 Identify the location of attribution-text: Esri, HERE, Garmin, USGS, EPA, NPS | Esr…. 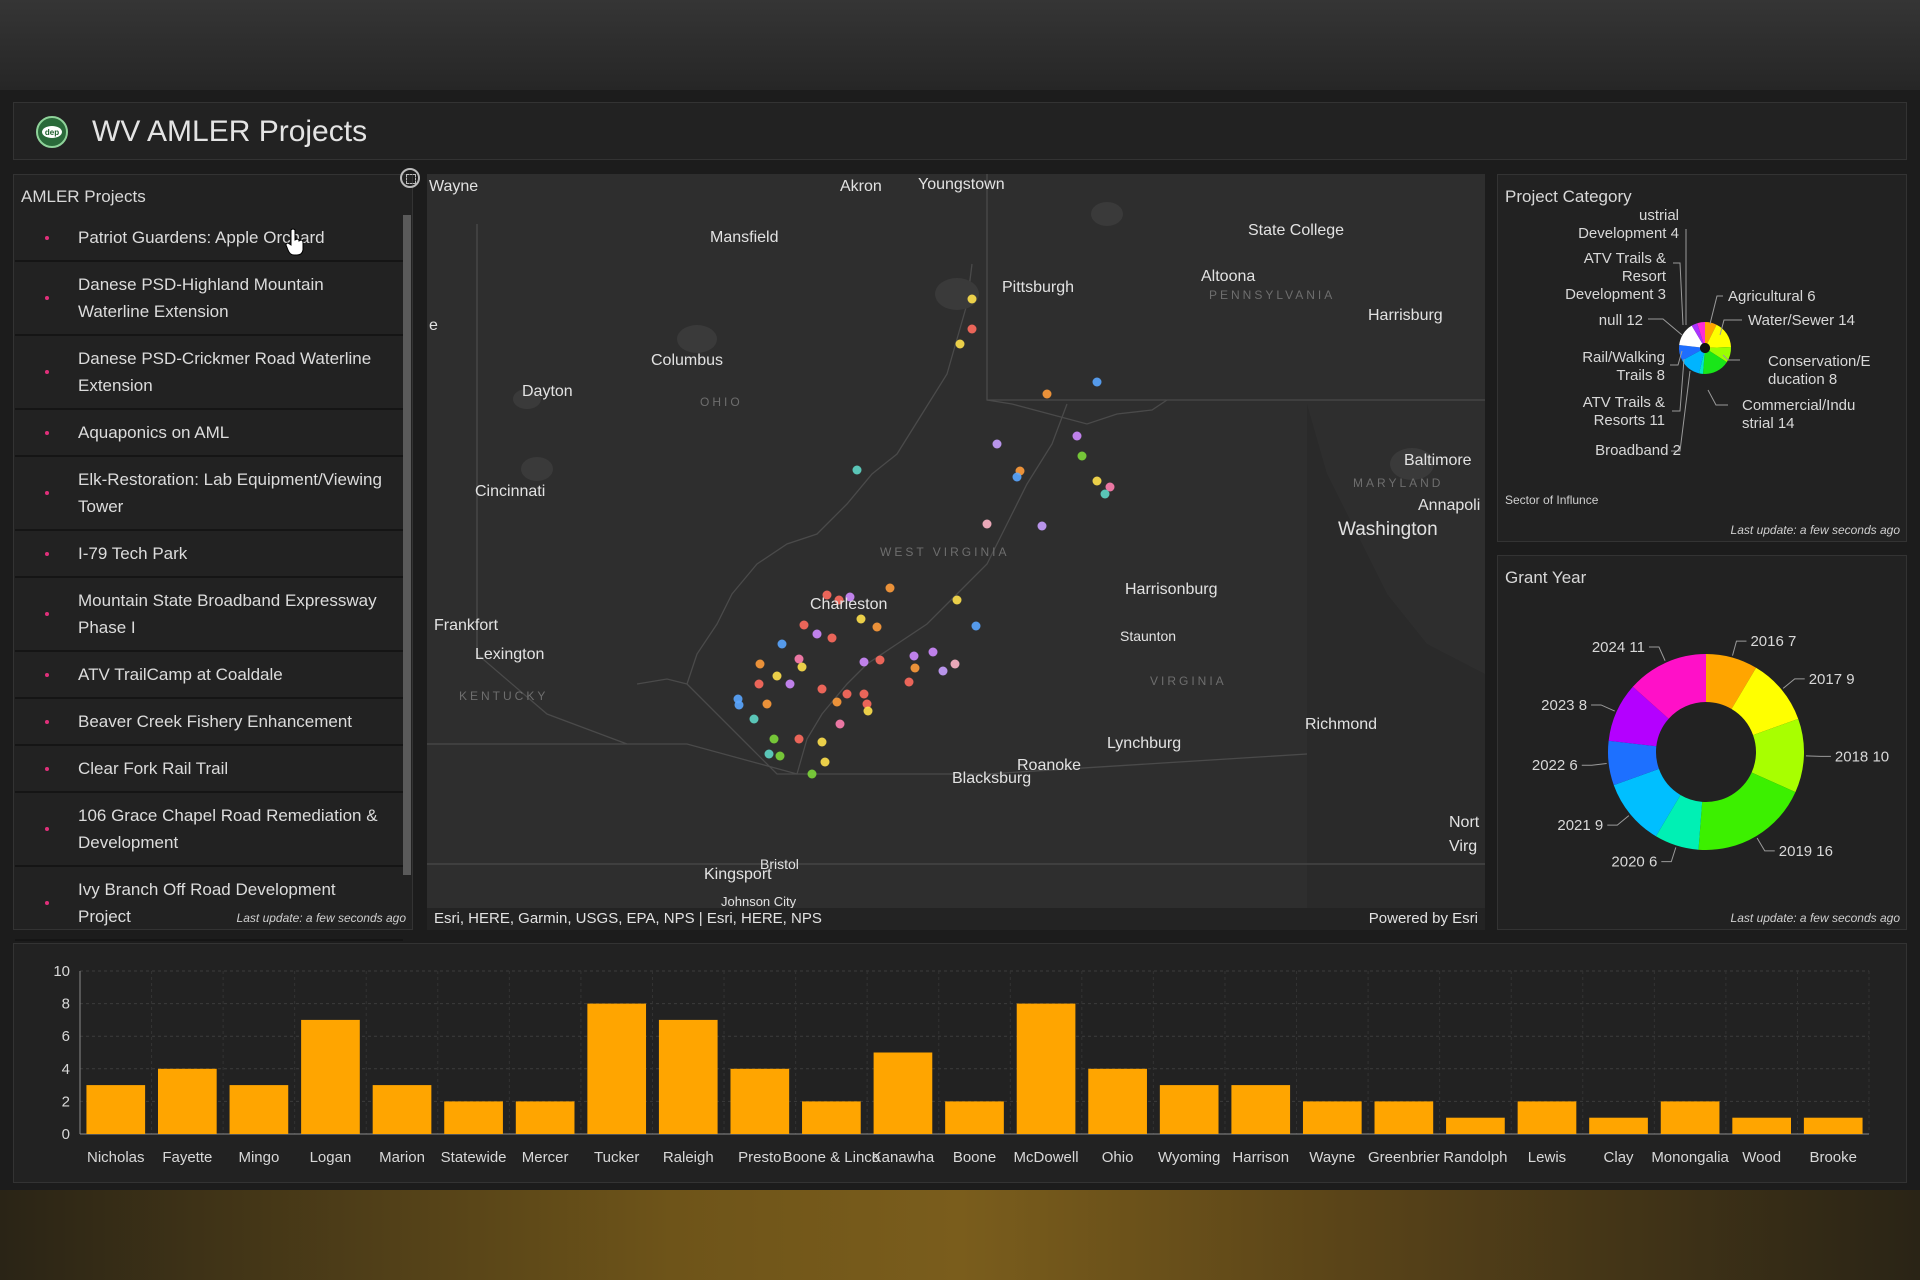
(628, 918).